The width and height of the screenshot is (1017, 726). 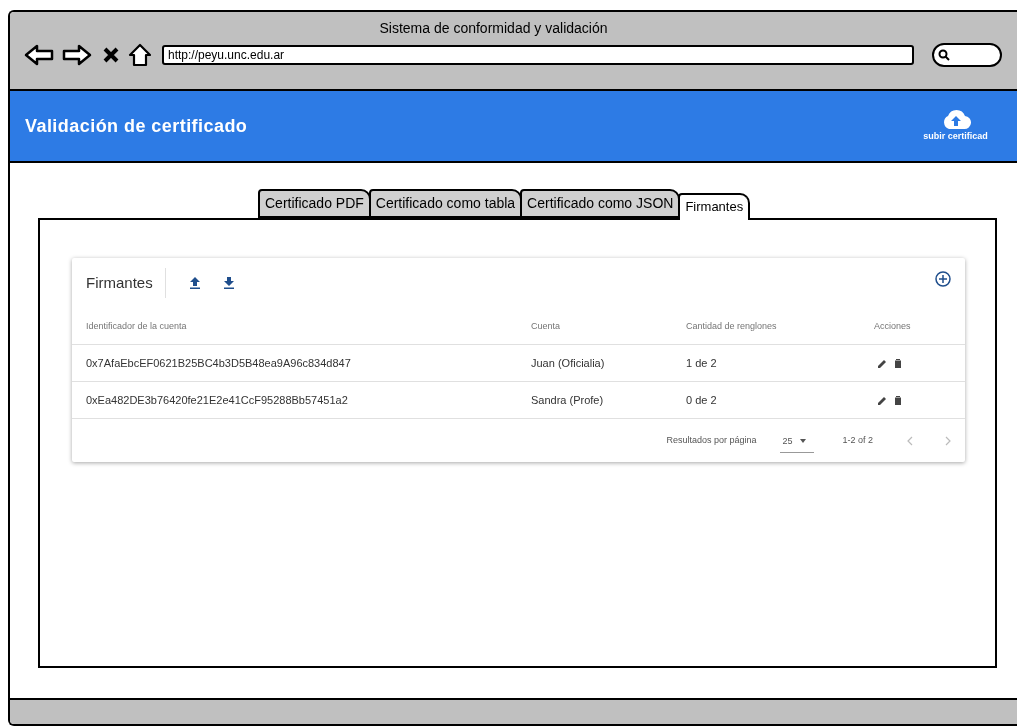 What do you see at coordinates (568, 400) in the screenshot?
I see `table-cell-text: Sandra (Profe)` at bounding box center [568, 400].